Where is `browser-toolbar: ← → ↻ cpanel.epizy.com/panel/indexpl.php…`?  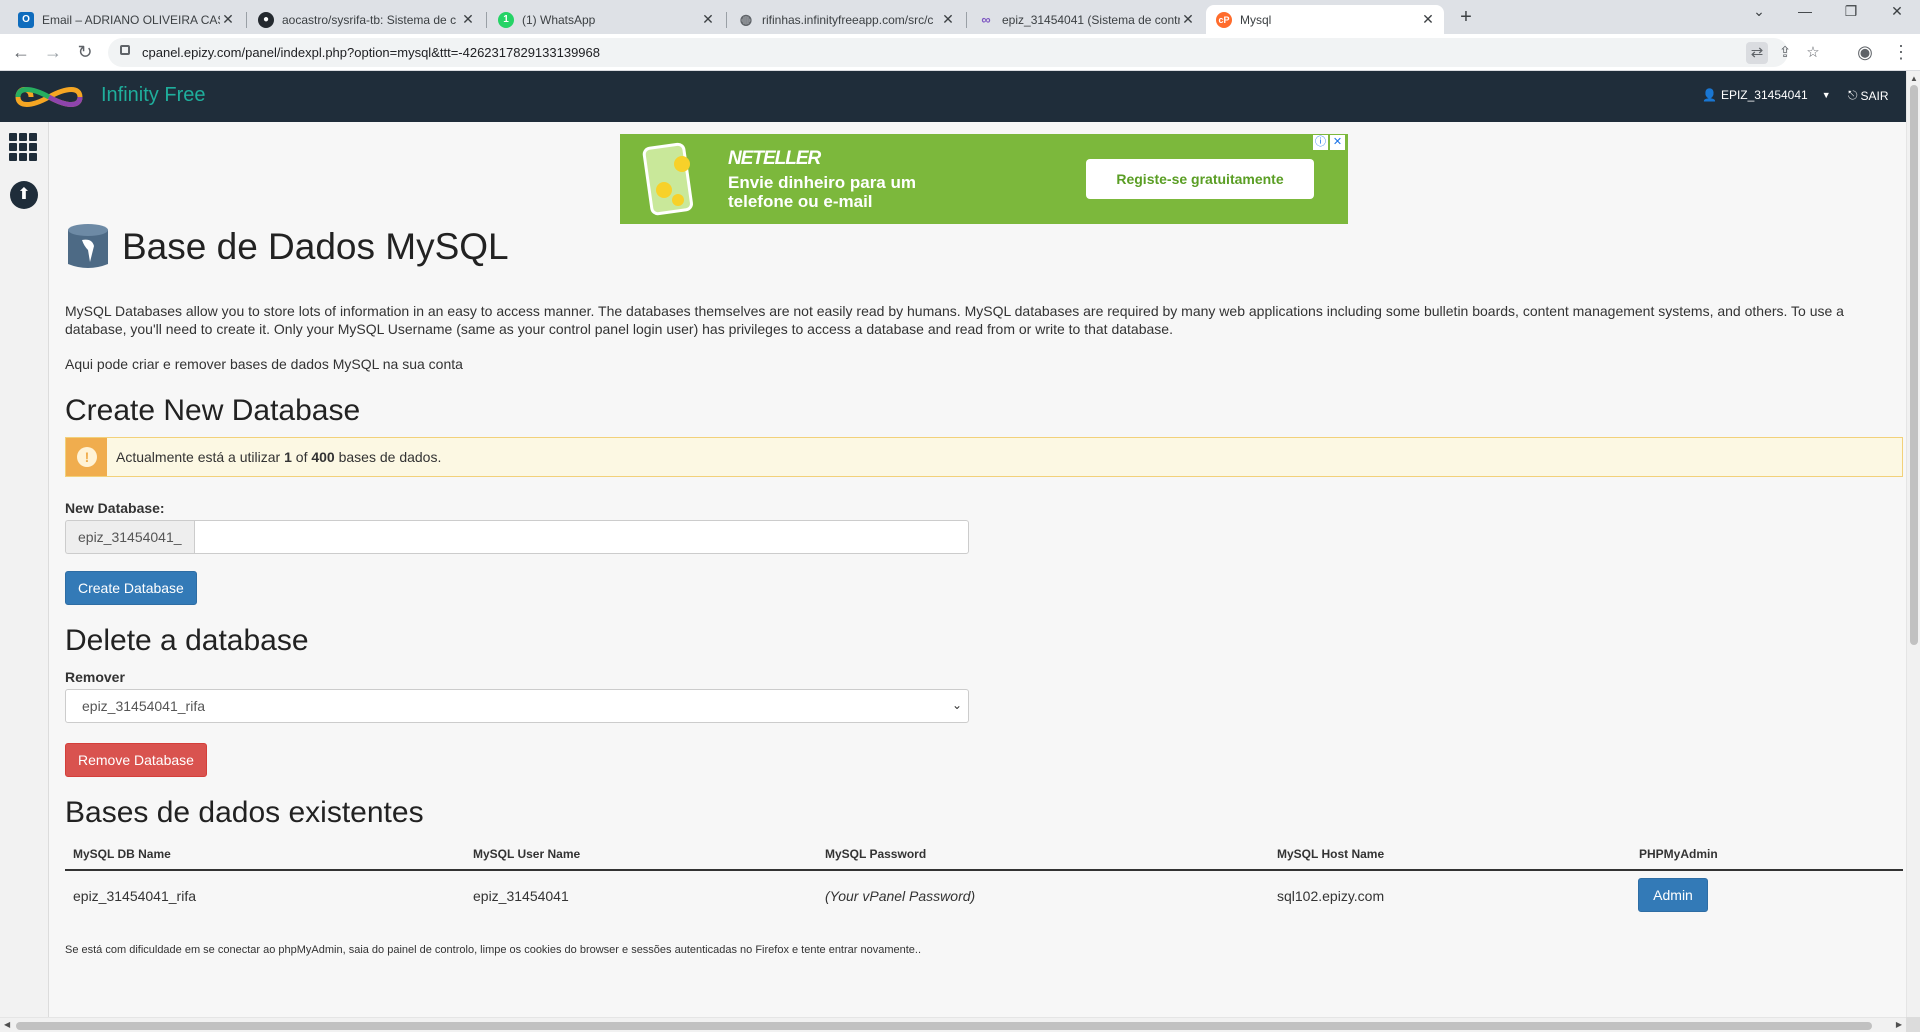 browser-toolbar: ← → ↻ cpanel.epizy.com/panel/indexpl.php… is located at coordinates (960, 52).